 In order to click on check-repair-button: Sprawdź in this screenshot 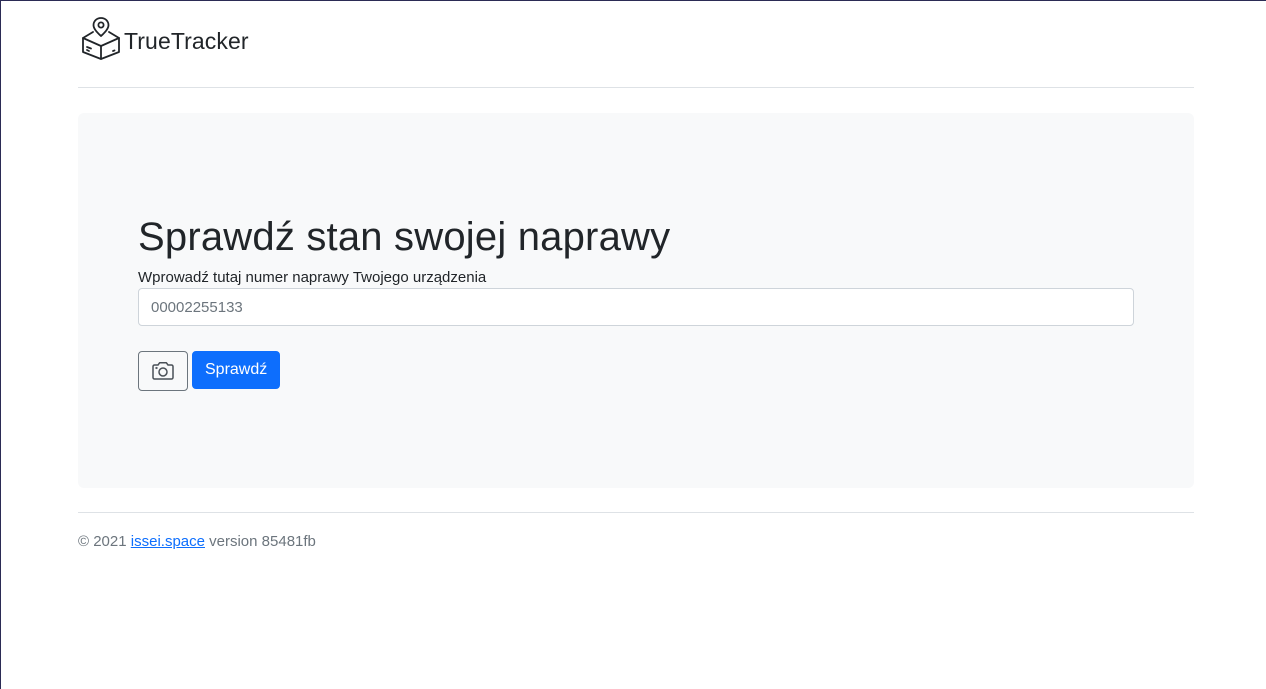, I will do `click(236, 370)`.